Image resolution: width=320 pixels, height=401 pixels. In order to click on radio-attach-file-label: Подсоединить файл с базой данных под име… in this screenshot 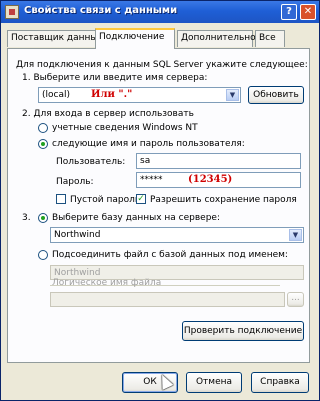, I will do `click(170, 255)`.